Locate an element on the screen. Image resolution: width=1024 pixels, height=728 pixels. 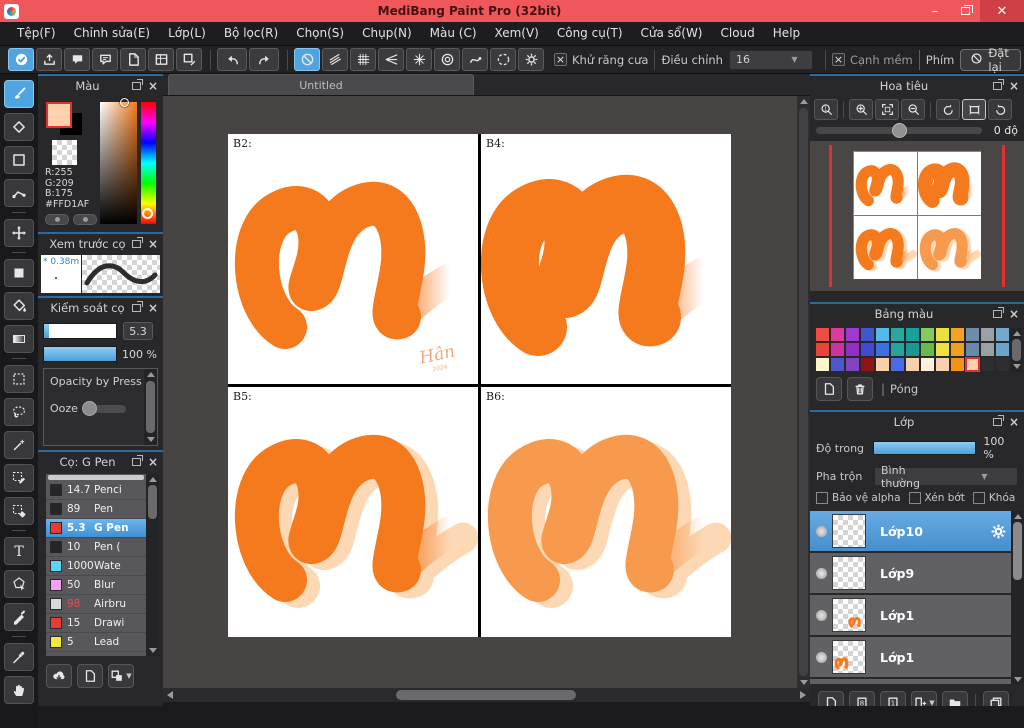
tool-magic-wand is located at coordinates (19, 445).